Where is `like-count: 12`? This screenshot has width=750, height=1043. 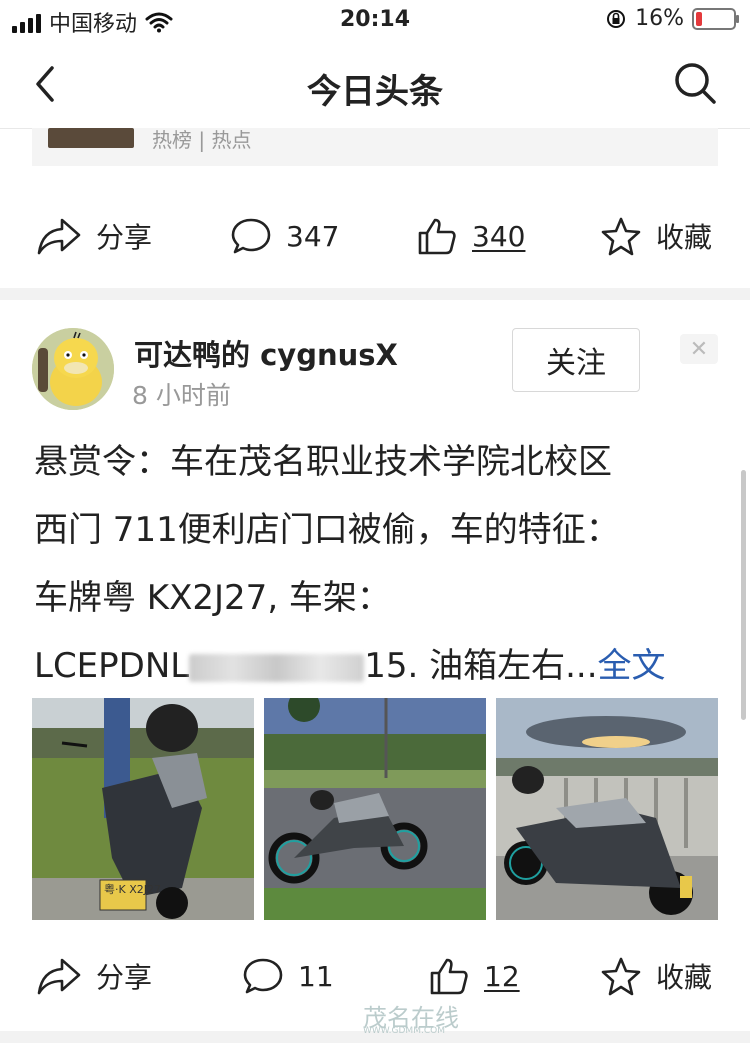 like-count: 12 is located at coordinates (502, 976).